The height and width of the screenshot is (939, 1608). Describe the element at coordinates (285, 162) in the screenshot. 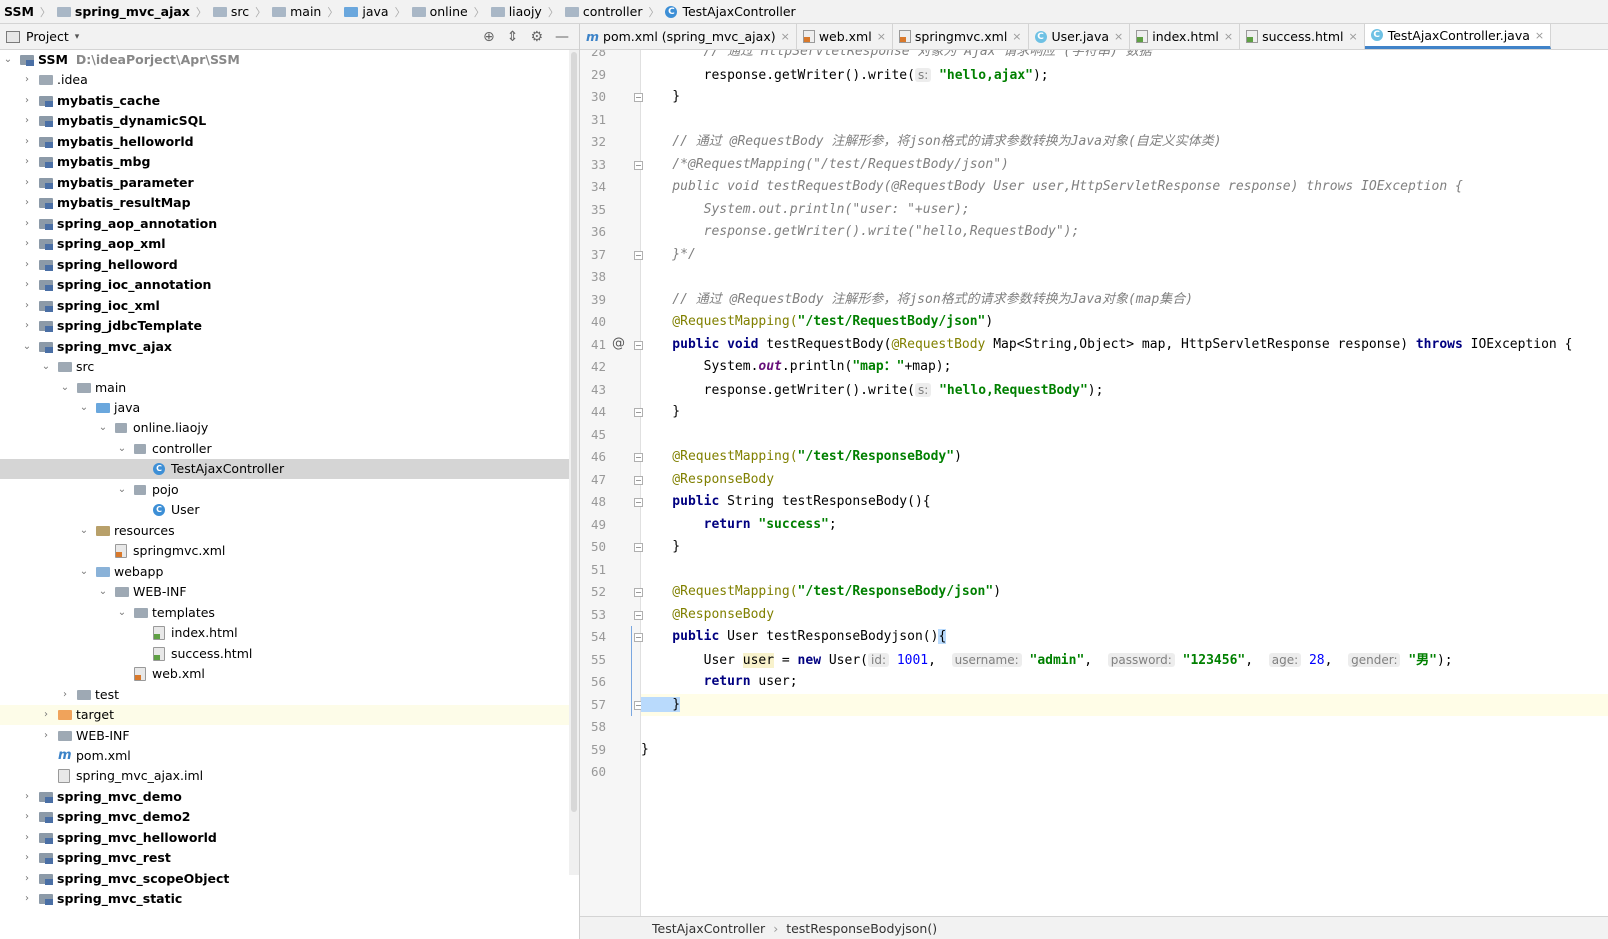

I see `tree-item: › mybatis_mbg` at that location.